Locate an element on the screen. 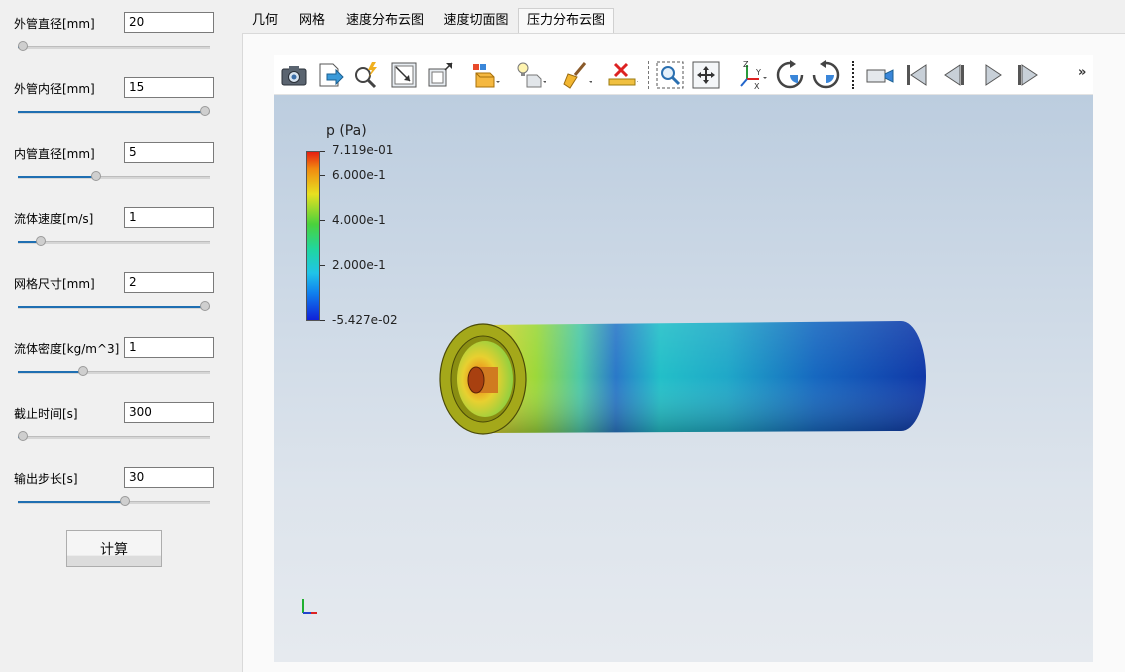 This screenshot has height=672, width=1125. rotate-cw-icon is located at coordinates (790, 75).